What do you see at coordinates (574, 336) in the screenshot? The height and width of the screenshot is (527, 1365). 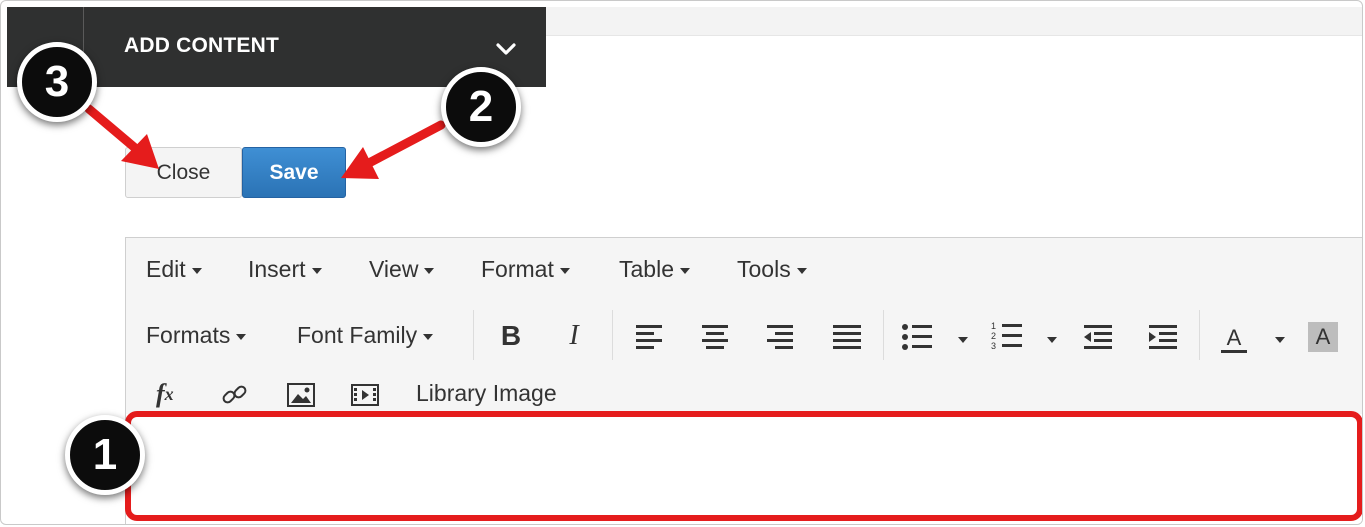 I see `italic-button: I` at bounding box center [574, 336].